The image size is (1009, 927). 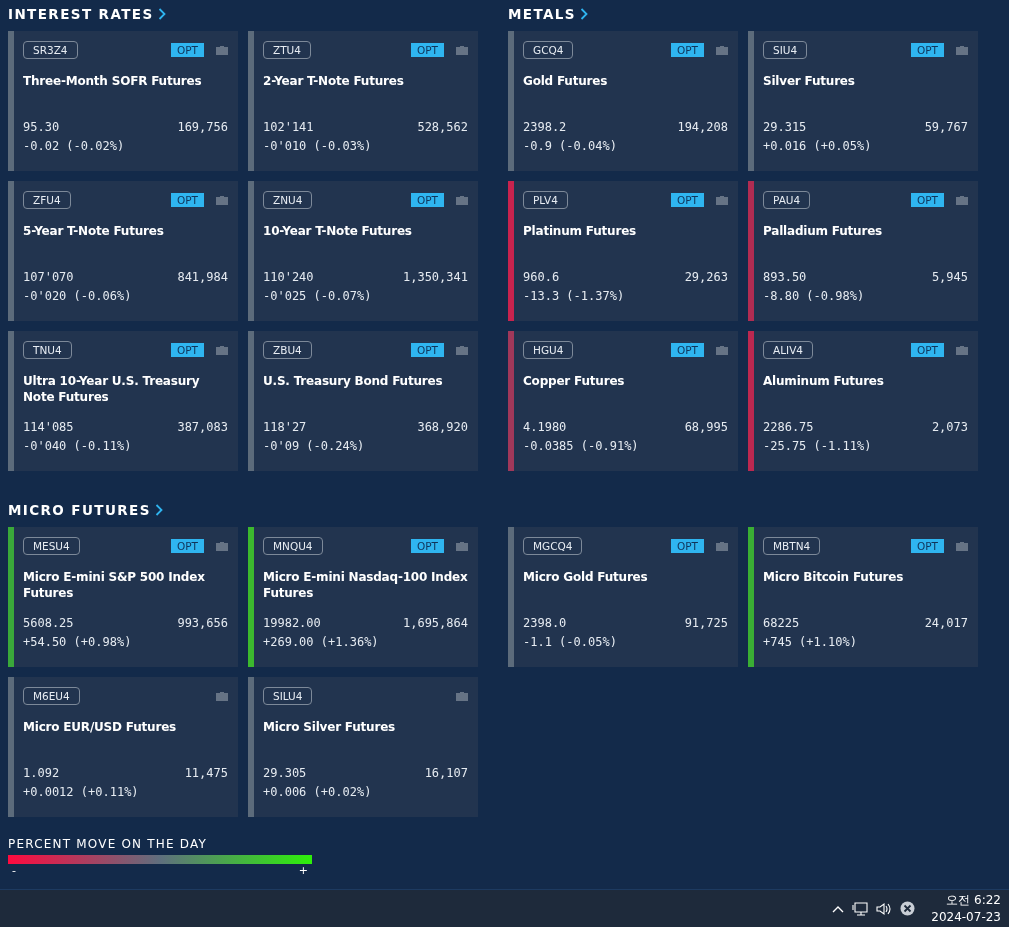 What do you see at coordinates (792, 546) in the screenshot?
I see `ticker-tag: MBTN4` at bounding box center [792, 546].